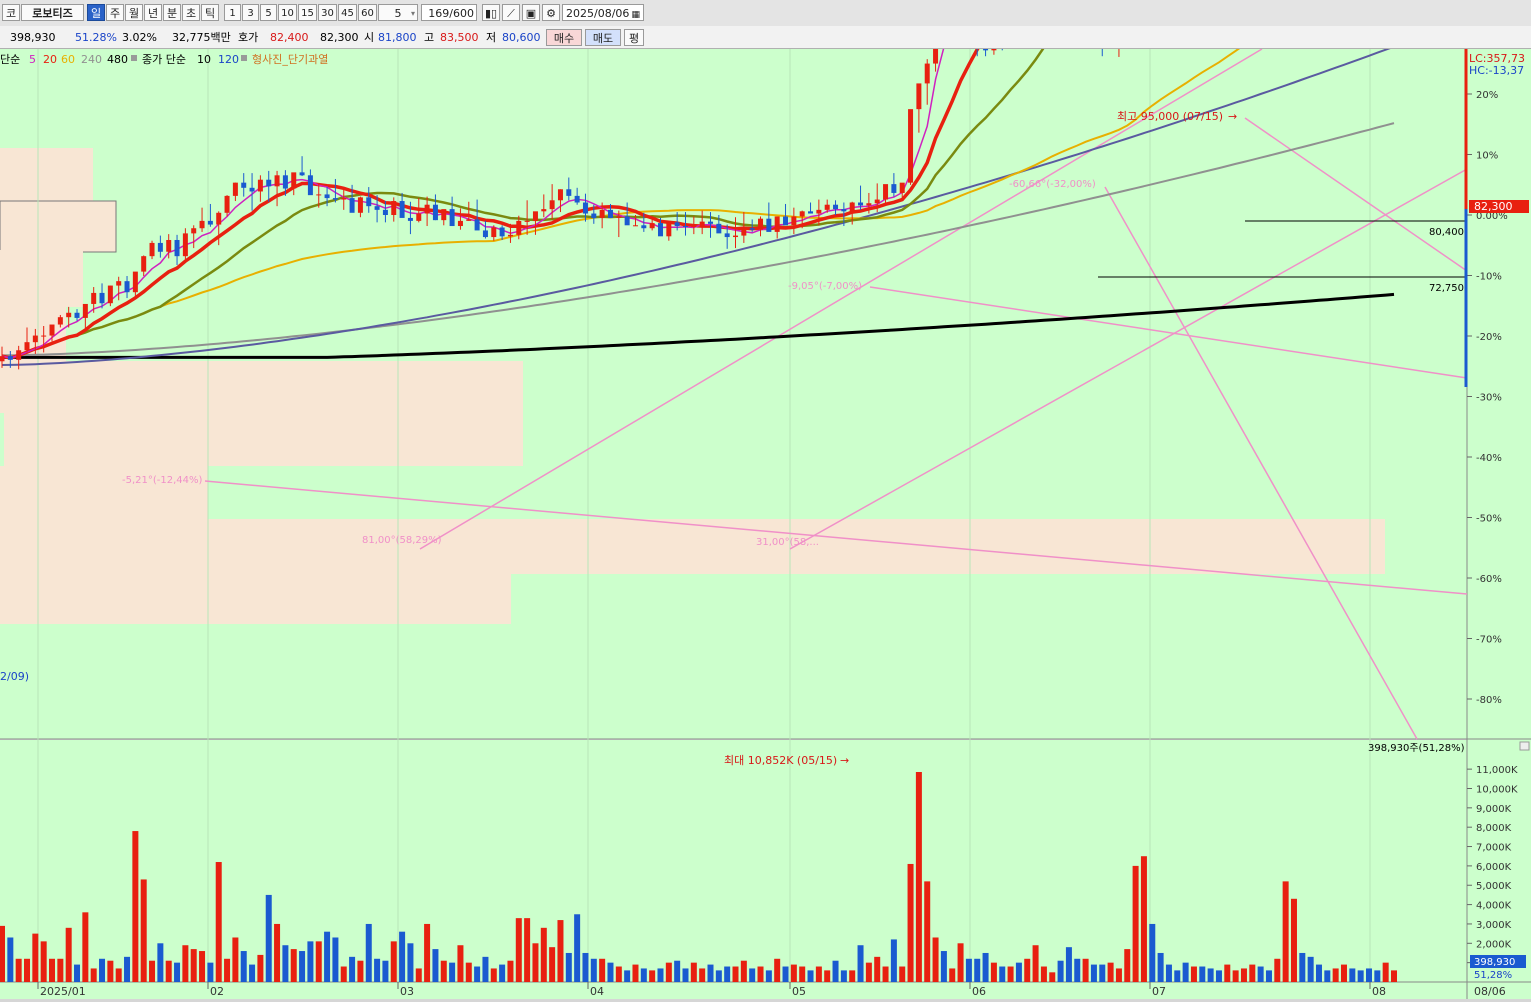 This screenshot has height=1002, width=1531. I want to click on period-tab: 초, so click(191, 12).